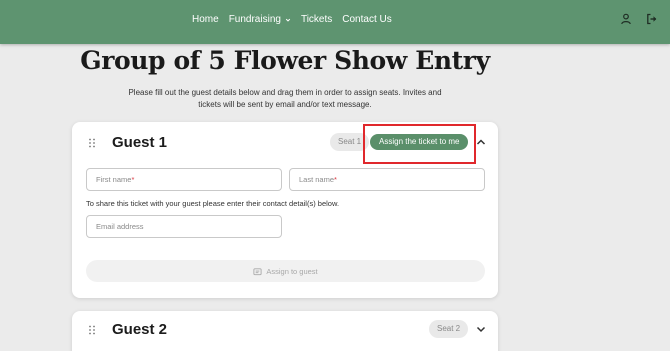  I want to click on guest-card: Guest 2 Seat 2, so click(285, 331).